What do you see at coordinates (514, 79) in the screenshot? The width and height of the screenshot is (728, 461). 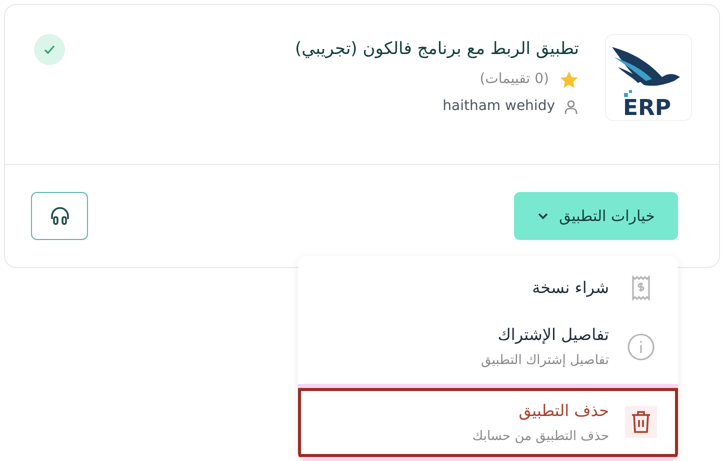 I see `ratings-count: (0 تقييمات)` at bounding box center [514, 79].